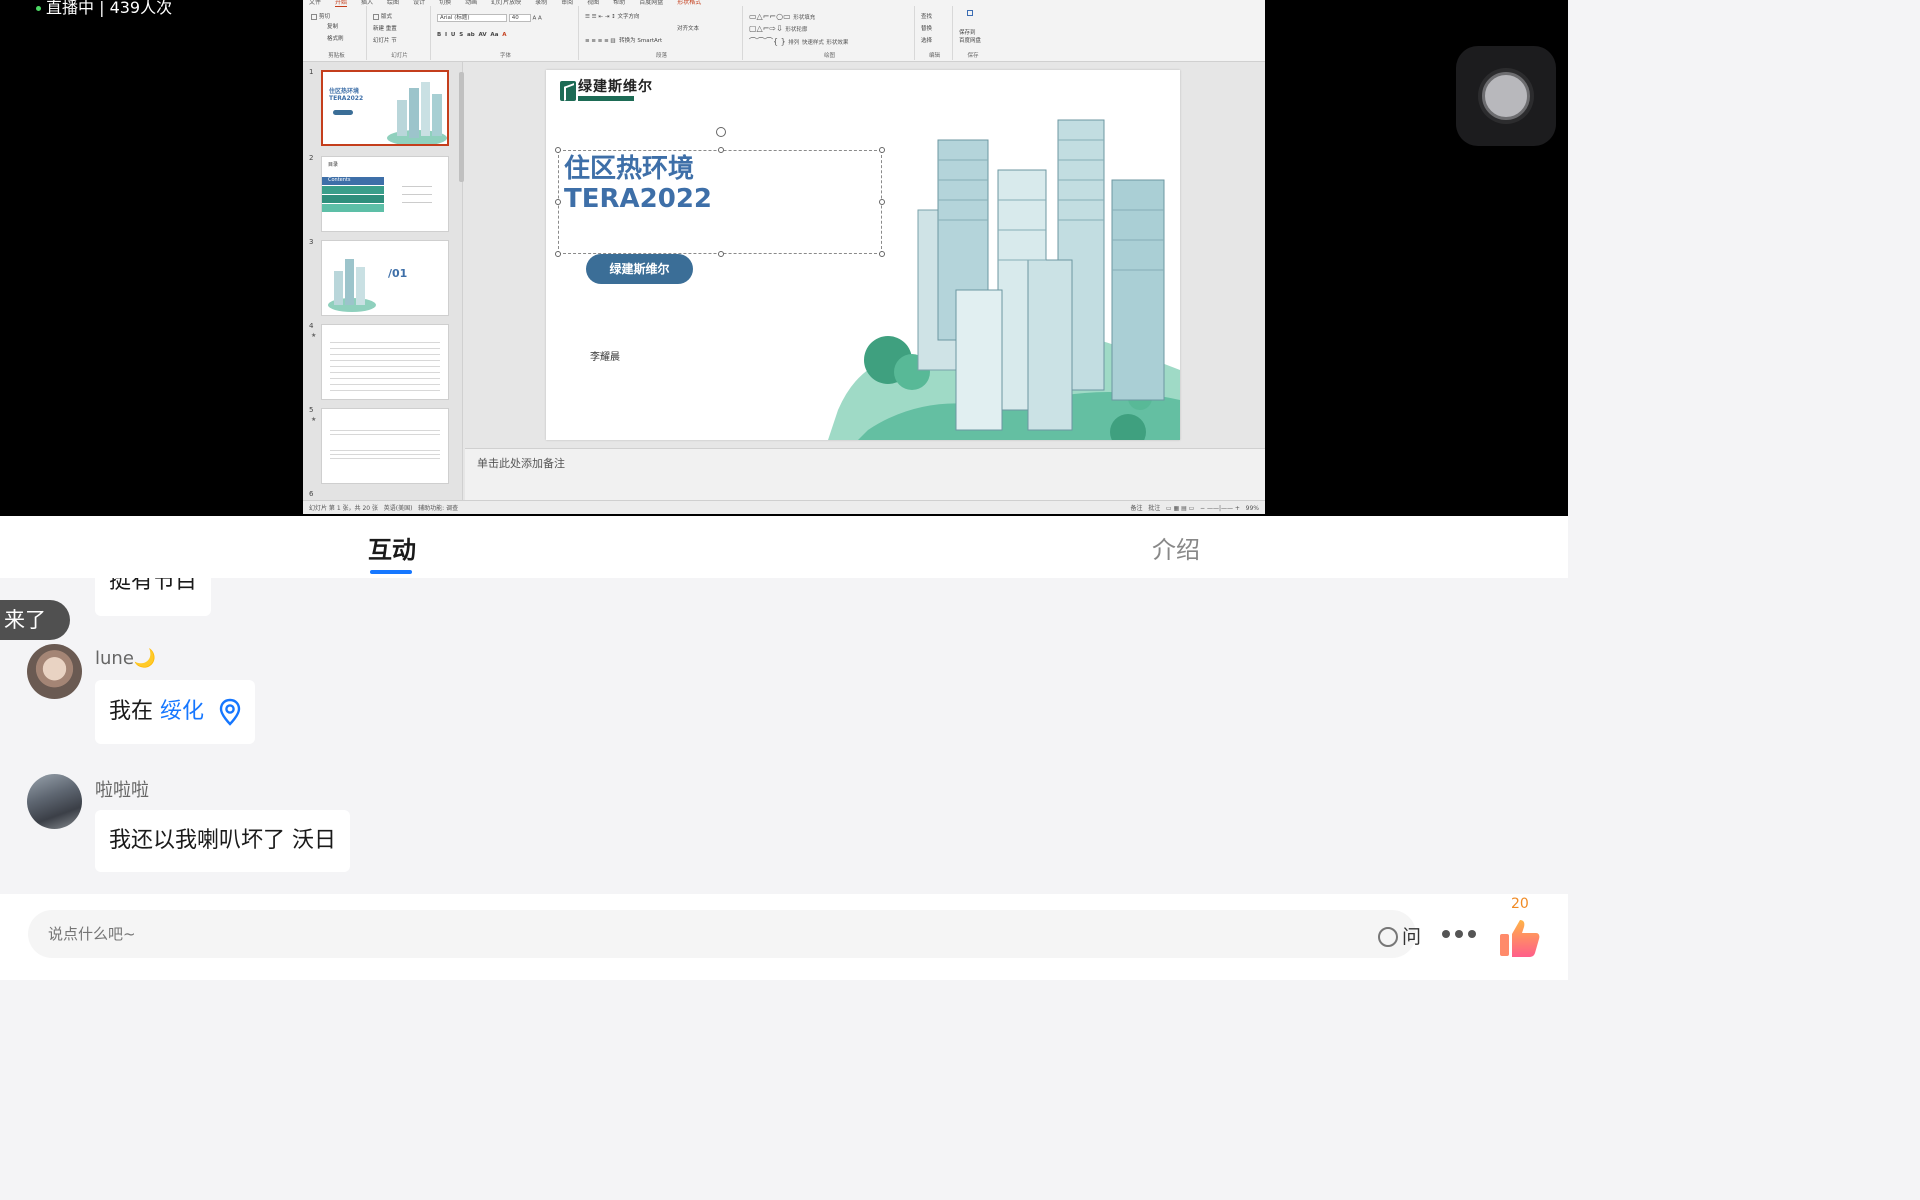 This screenshot has width=1920, height=1200. What do you see at coordinates (688, 29) in the screenshot?
I see `align-text-label: 对齐文本` at bounding box center [688, 29].